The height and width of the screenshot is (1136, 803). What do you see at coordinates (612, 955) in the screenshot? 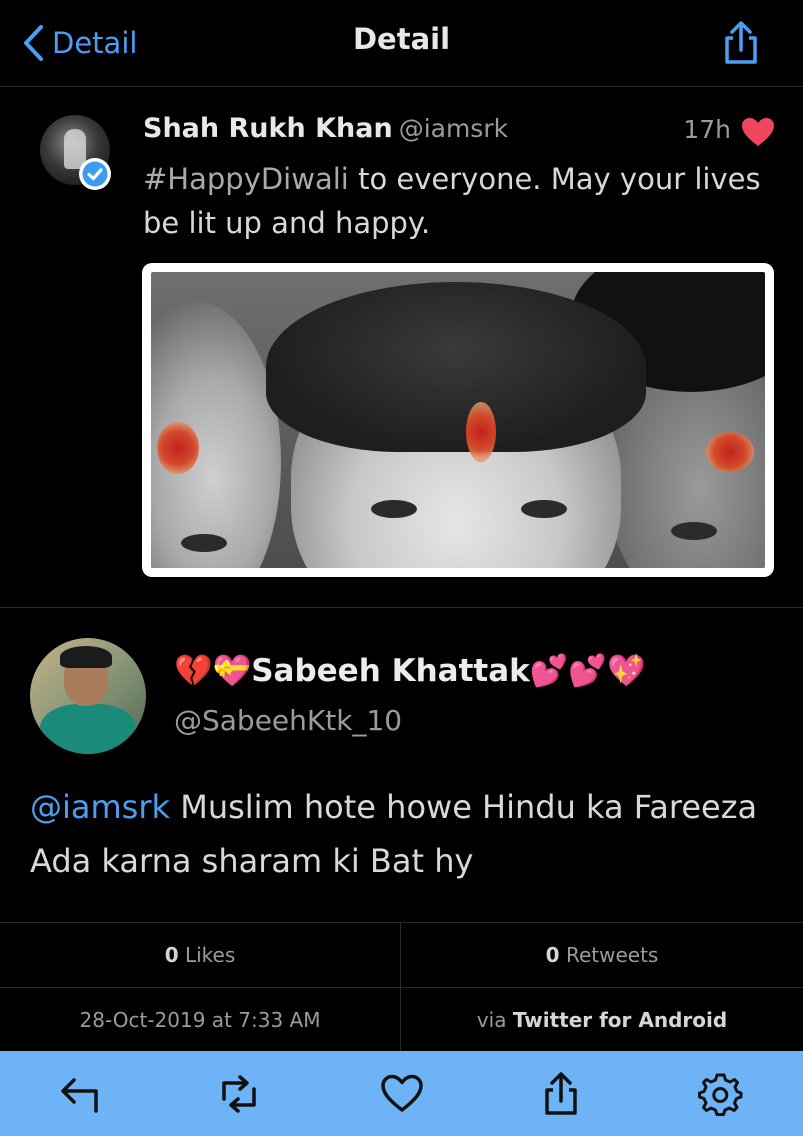
I see `retweets-label: Retweets` at bounding box center [612, 955].